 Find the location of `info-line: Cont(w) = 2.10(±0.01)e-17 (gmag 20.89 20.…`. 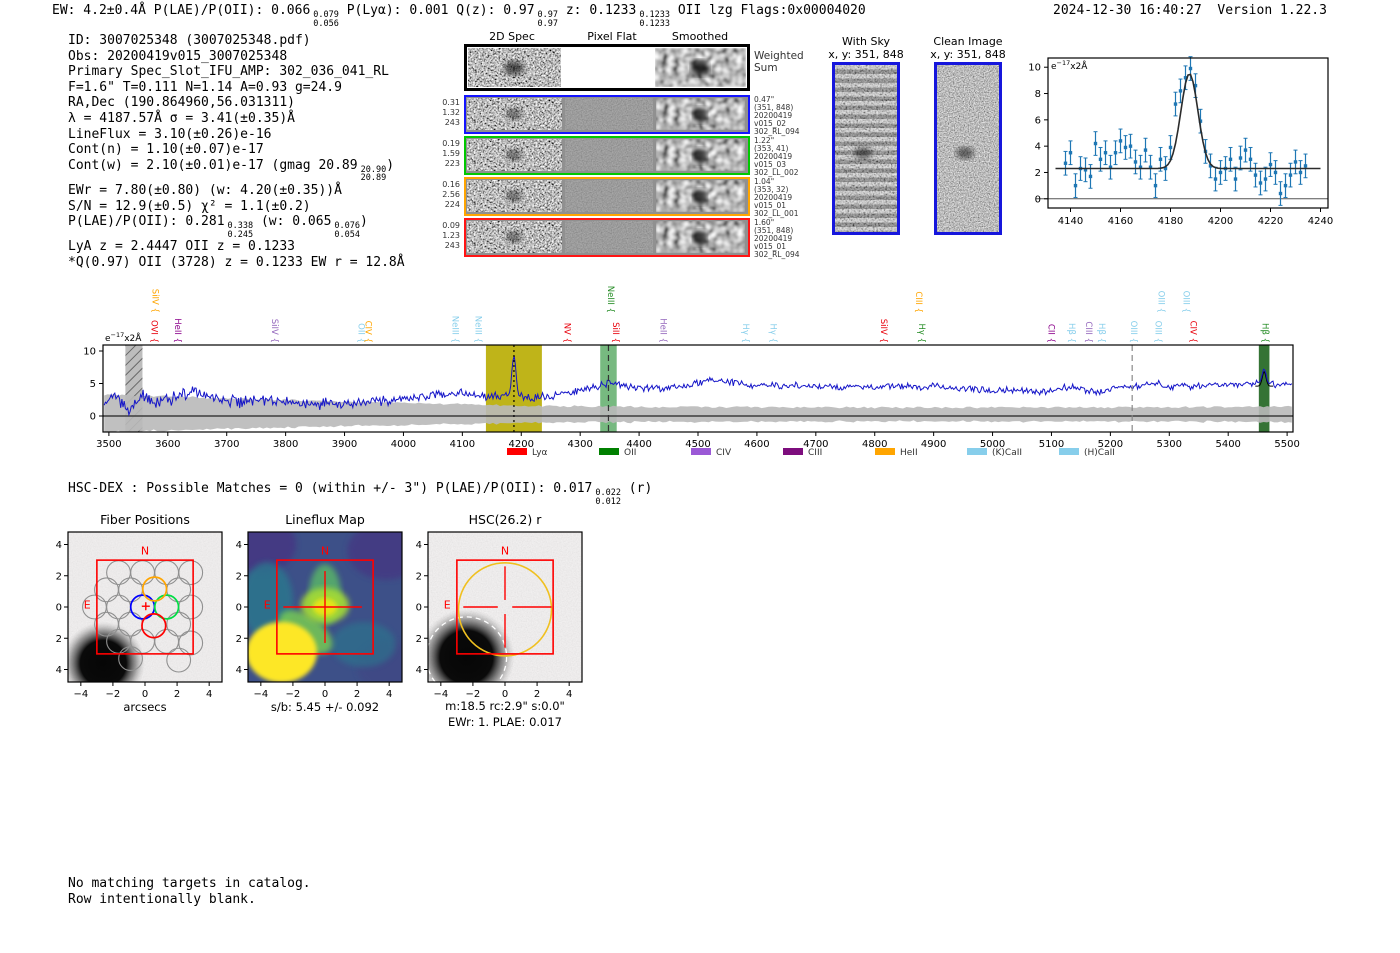

info-line: Cont(w) = 2.10(±0.01)e-17 (gmag 20.89 20.… is located at coordinates (236, 170).